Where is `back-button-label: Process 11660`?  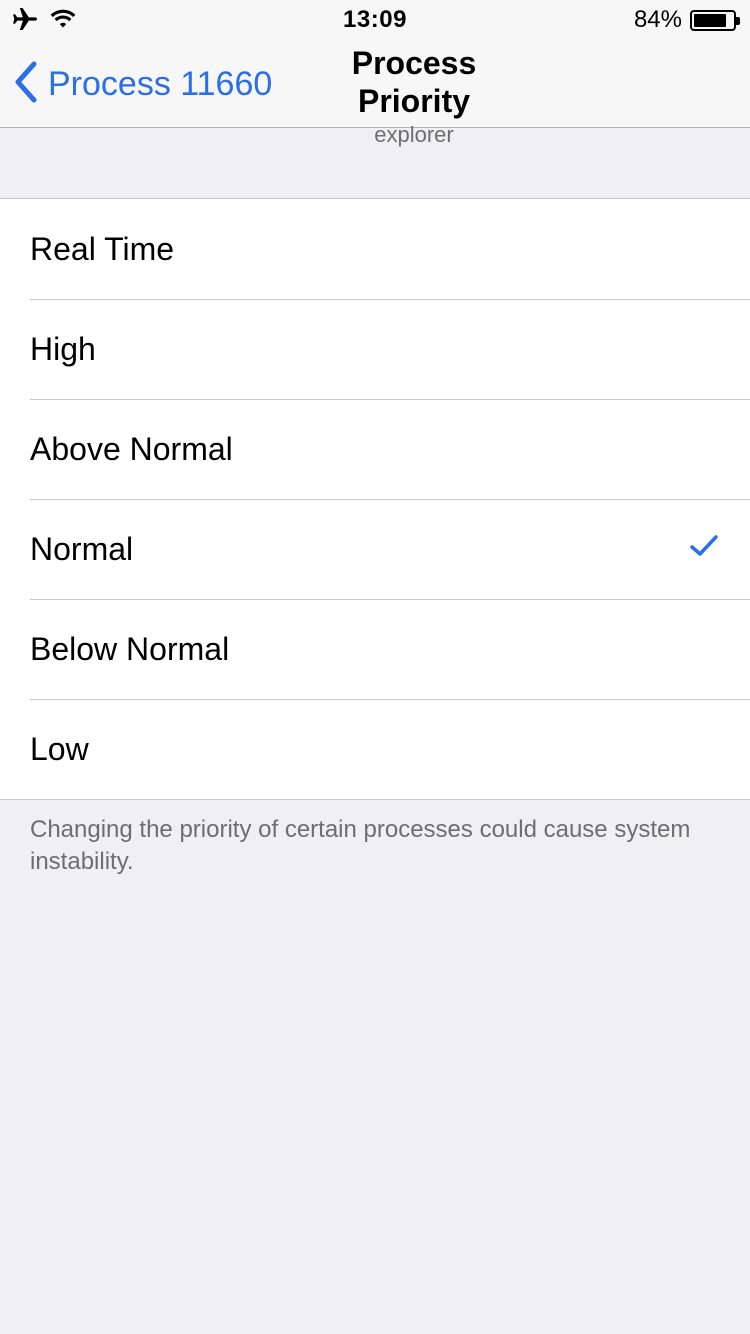
back-button-label: Process 11660 is located at coordinates (160, 83).